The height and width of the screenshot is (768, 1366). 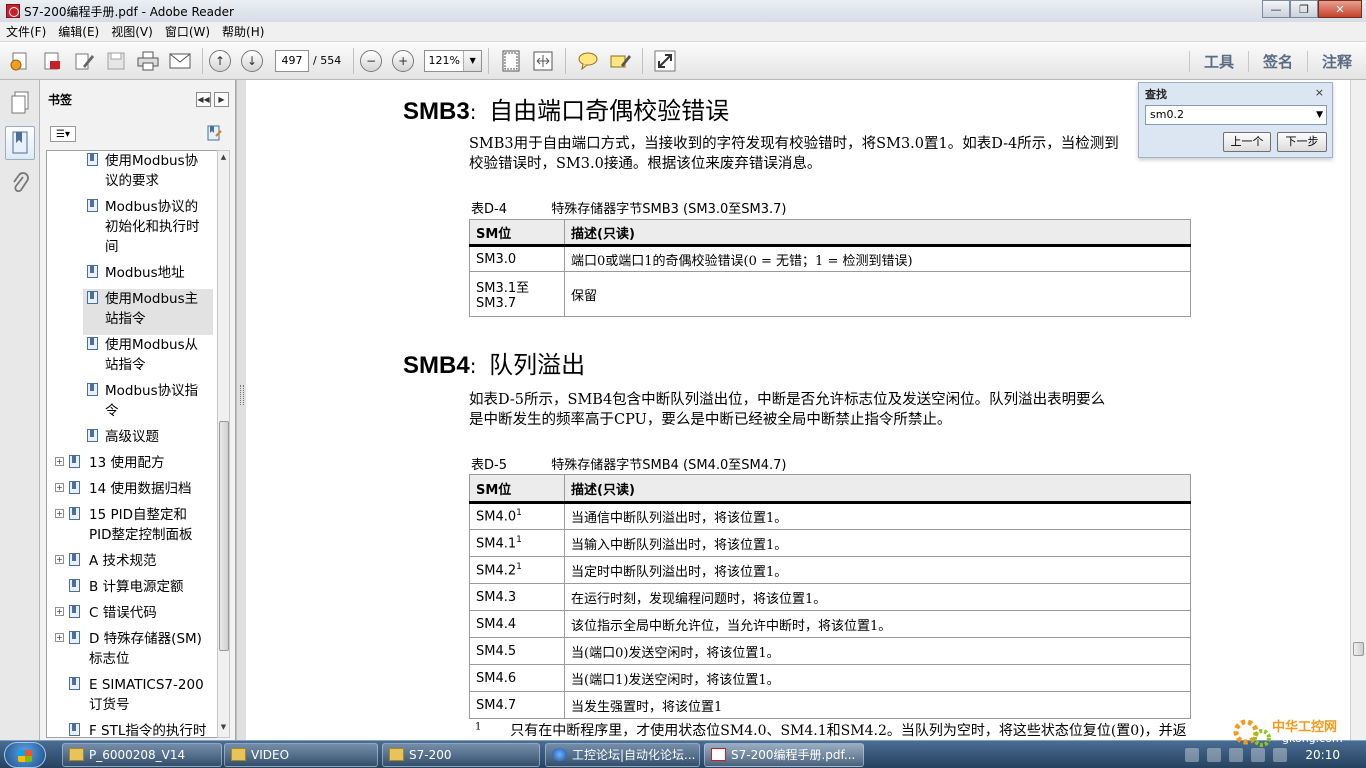 What do you see at coordinates (620, 61) in the screenshot?
I see `highlight-button` at bounding box center [620, 61].